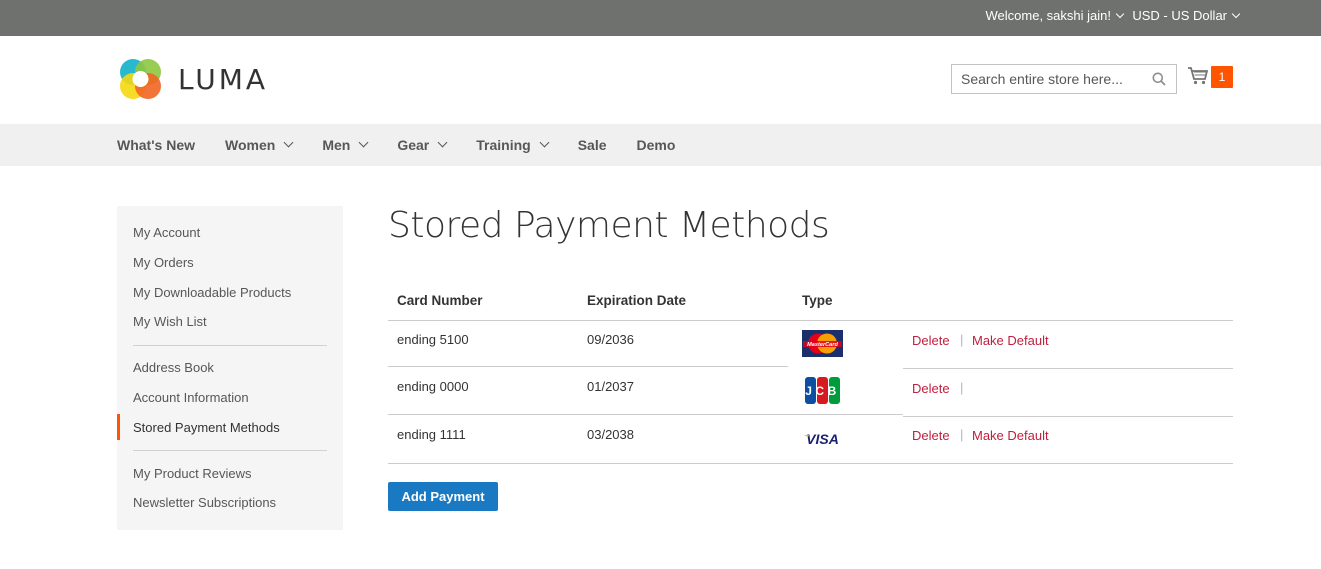 The width and height of the screenshot is (1321, 569). I want to click on cart-count-badge: 1, so click(1222, 77).